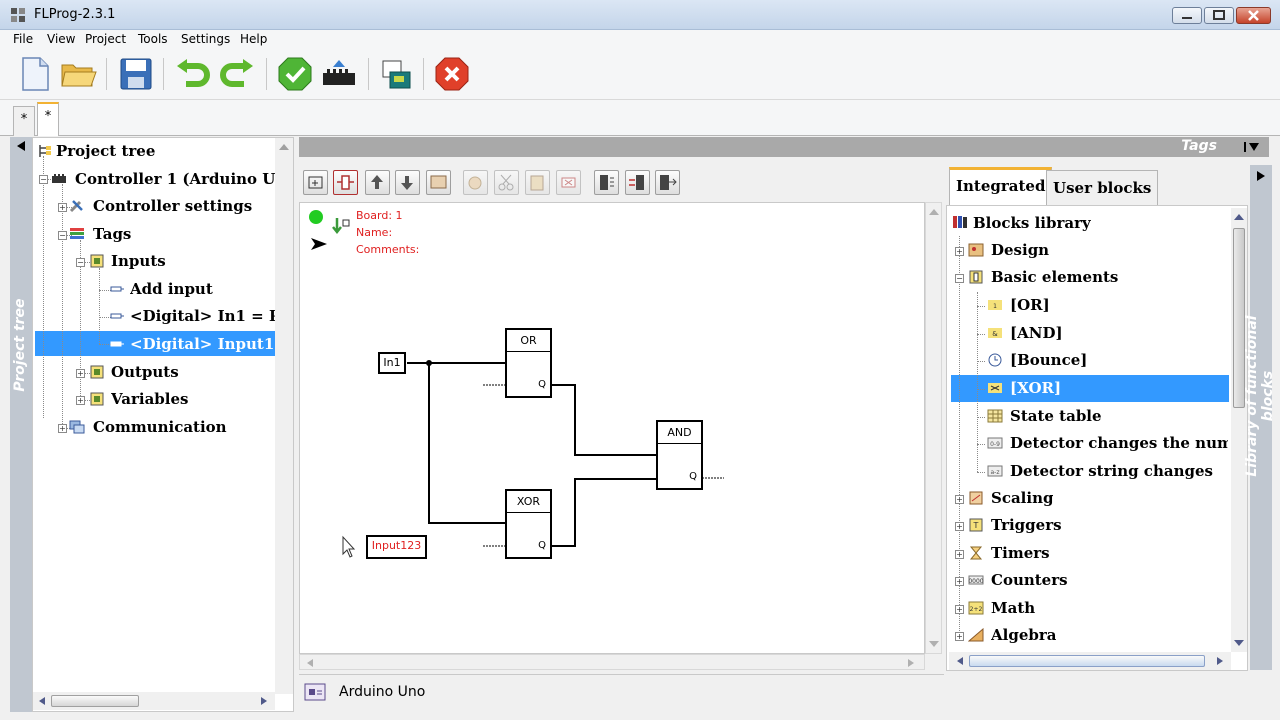 The width and height of the screenshot is (1280, 720). What do you see at coordinates (43, 179) in the screenshot?
I see `expand-controller: −` at bounding box center [43, 179].